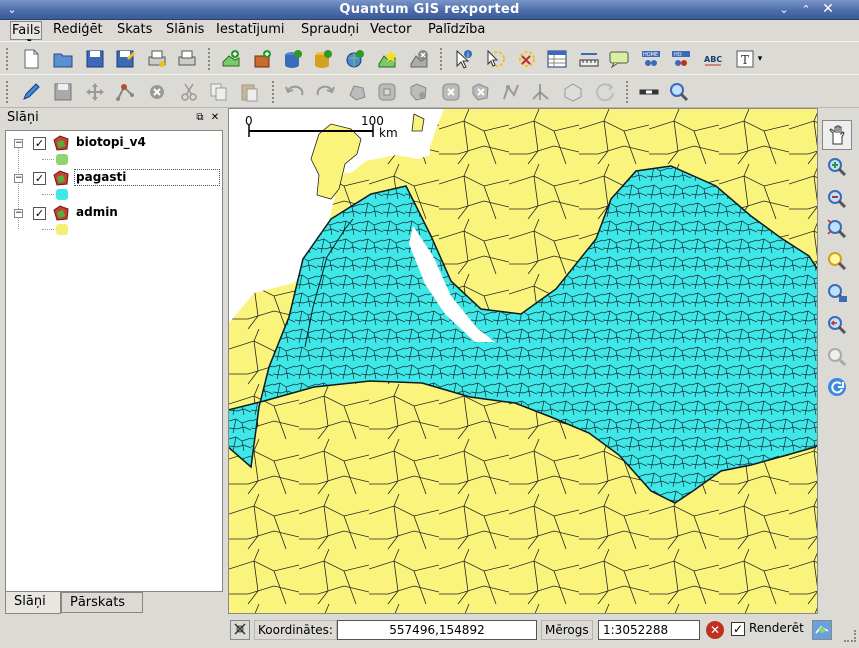  What do you see at coordinates (715, 630) in the screenshot?
I see `stop-render-icon: ✕` at bounding box center [715, 630].